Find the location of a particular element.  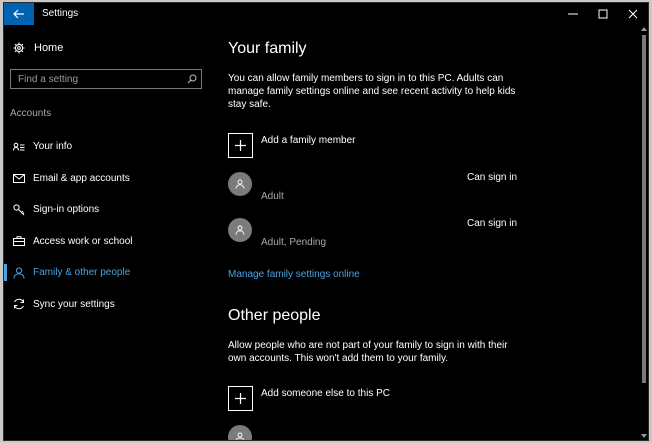

sidebar-item-label: Sync your settings is located at coordinates (74, 304).